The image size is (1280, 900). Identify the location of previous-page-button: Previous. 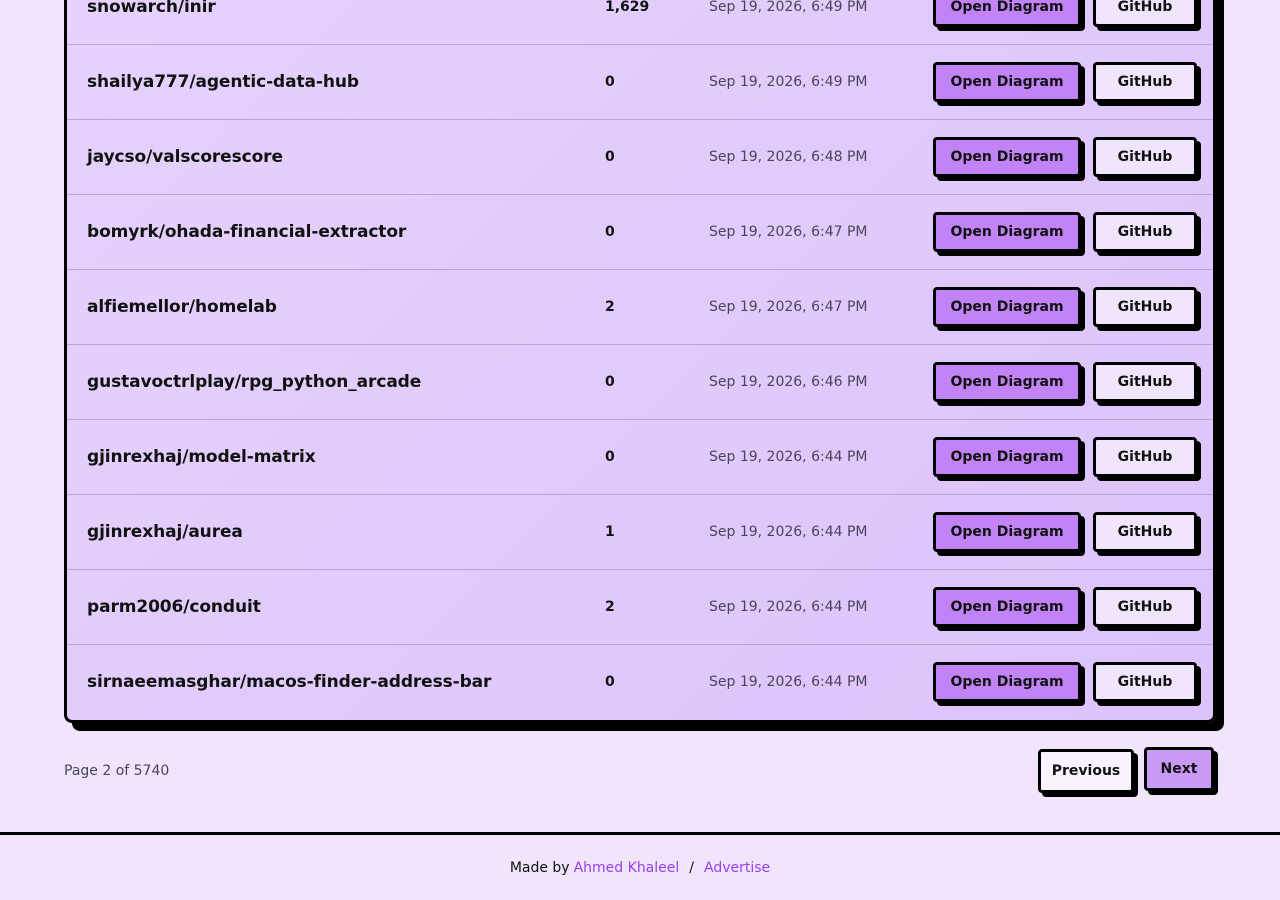
(1086, 771).